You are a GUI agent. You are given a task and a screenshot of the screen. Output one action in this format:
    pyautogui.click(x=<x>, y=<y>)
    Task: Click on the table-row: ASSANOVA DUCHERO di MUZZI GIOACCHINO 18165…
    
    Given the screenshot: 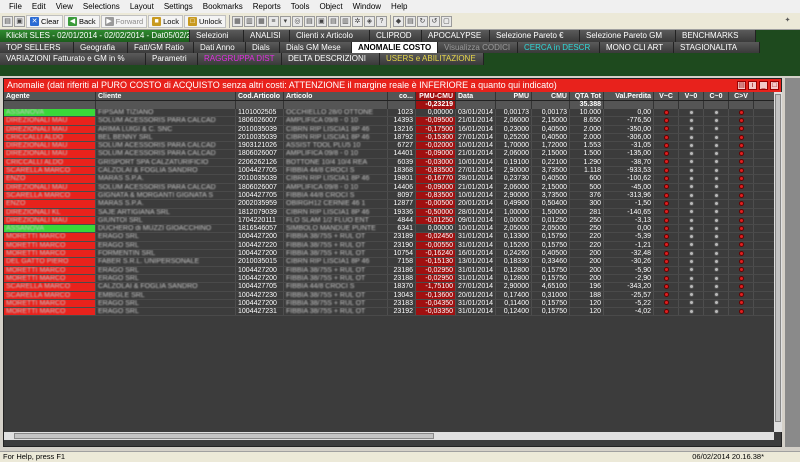 What is the action you would take?
    pyautogui.click(x=389, y=229)
    